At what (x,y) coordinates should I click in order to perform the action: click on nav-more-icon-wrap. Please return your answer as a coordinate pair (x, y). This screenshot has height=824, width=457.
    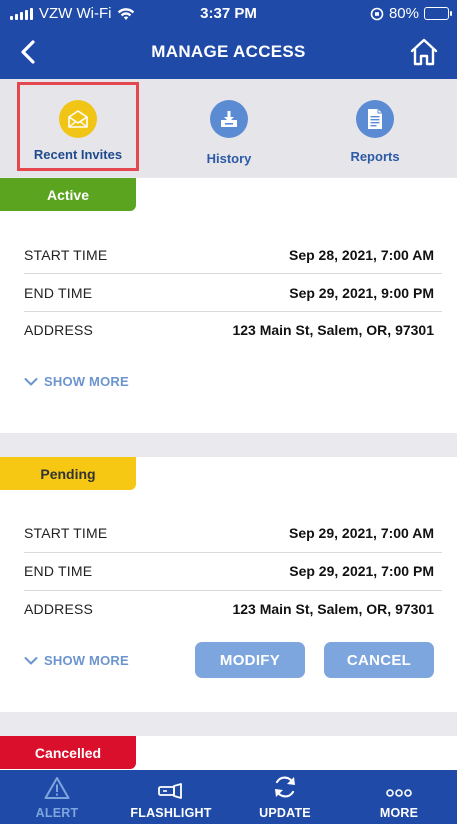
    Looking at the image, I should click on (399, 785).